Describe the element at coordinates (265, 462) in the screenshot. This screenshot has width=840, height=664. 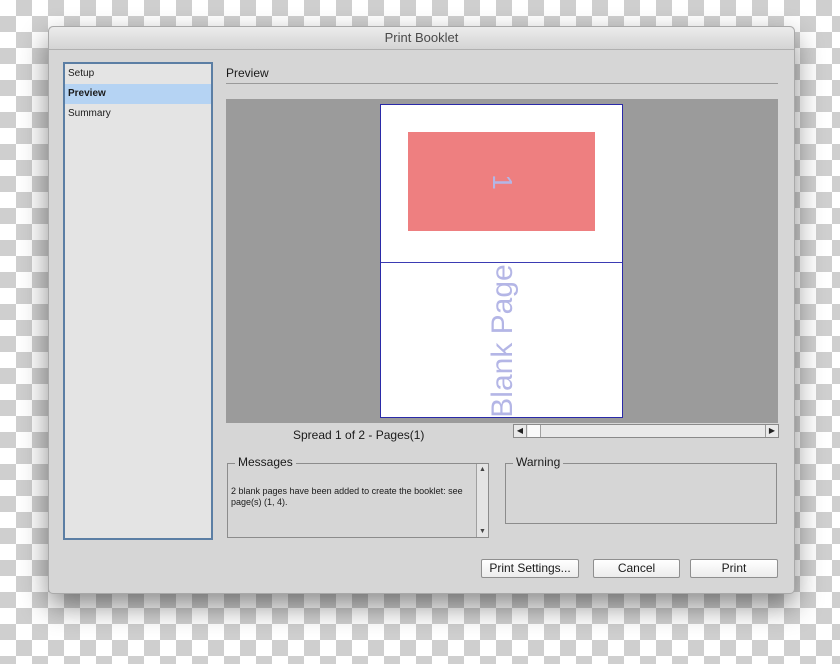
I see `messages-title: Messages` at that location.